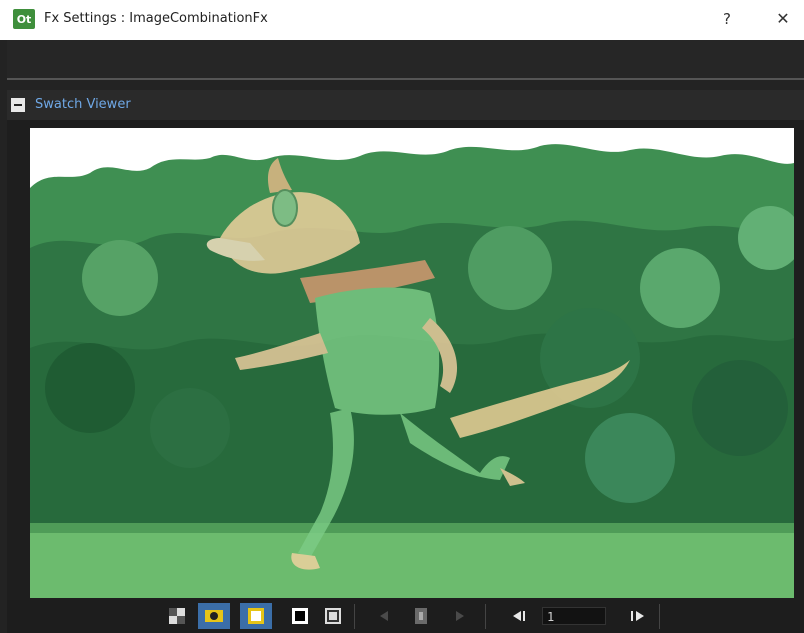  Describe the element at coordinates (24, 19) in the screenshot. I see `app-icon: Ot` at that location.